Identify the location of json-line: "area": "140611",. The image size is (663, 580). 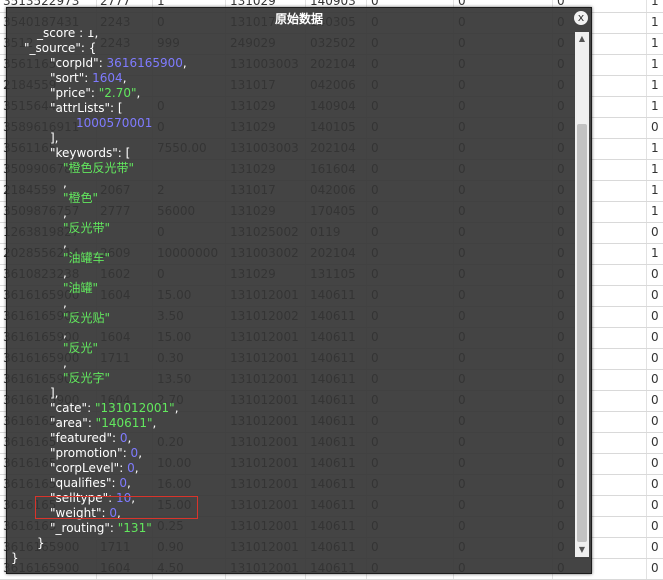
(103, 423).